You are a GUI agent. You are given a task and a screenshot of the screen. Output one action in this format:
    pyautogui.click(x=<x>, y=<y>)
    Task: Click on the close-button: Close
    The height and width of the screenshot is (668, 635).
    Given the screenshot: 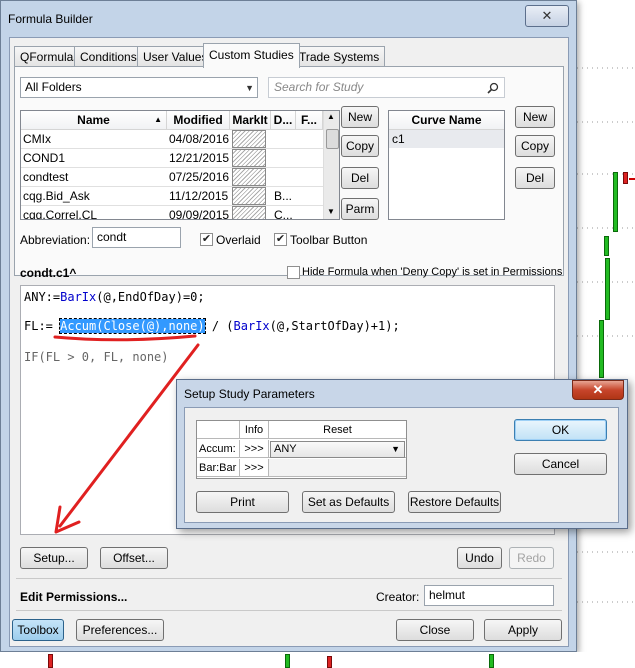 What is the action you would take?
    pyautogui.click(x=435, y=630)
    